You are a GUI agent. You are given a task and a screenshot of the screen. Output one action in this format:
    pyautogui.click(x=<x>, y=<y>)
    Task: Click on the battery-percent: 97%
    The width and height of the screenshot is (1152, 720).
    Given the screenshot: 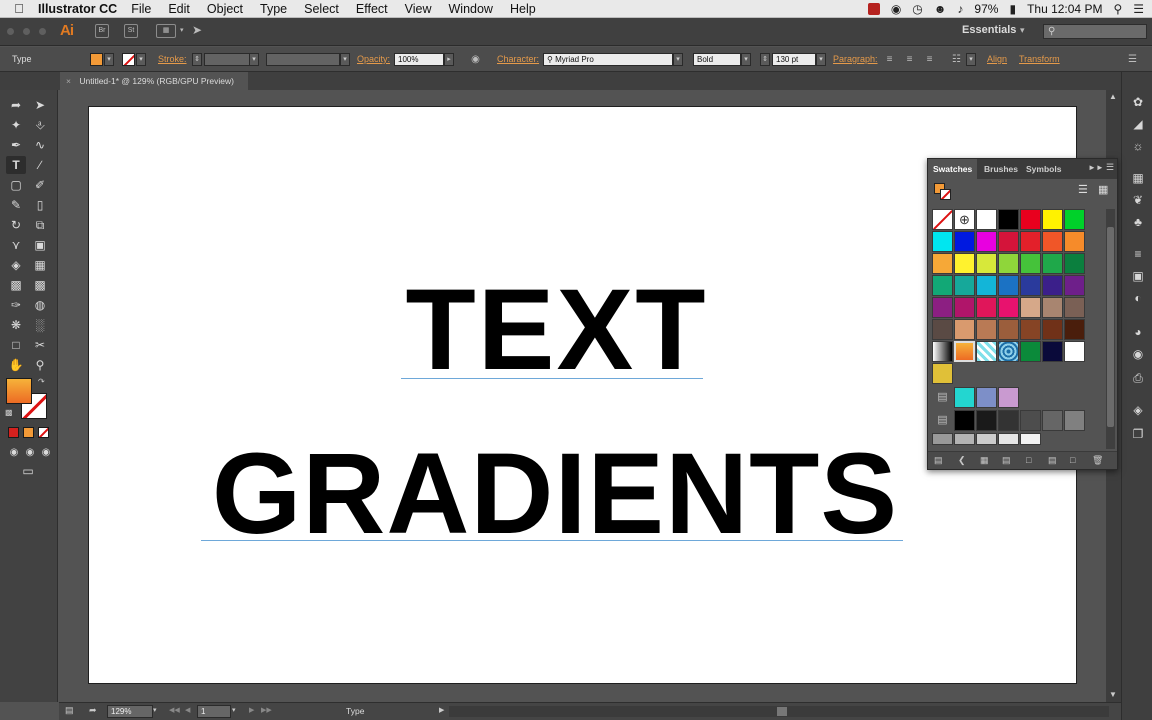 What is the action you would take?
    pyautogui.click(x=986, y=9)
    